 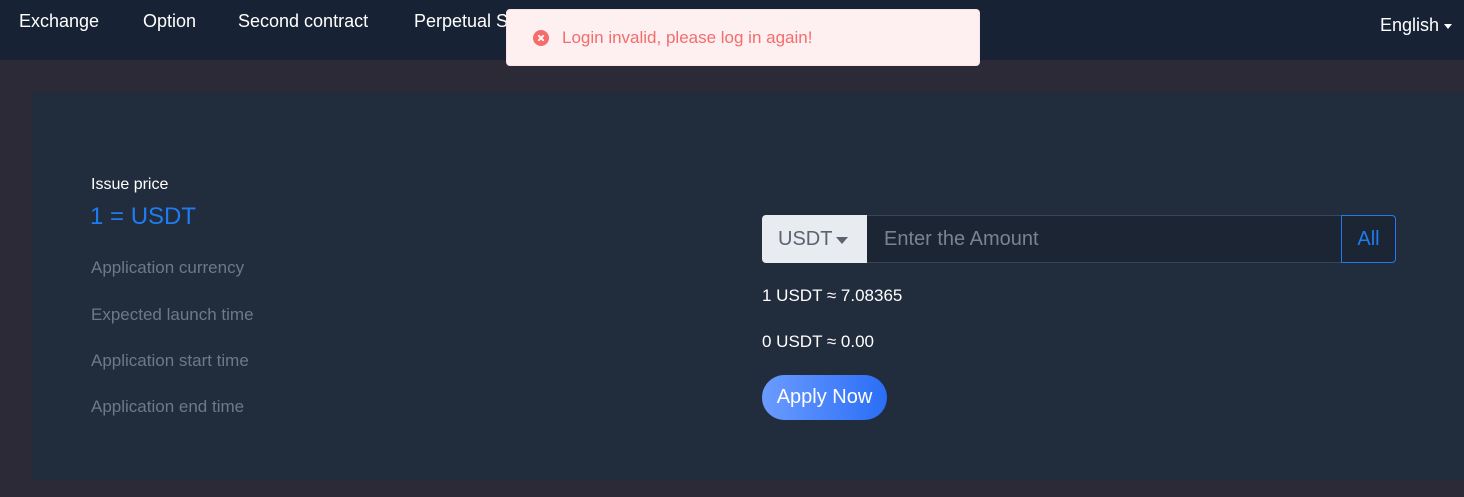 I want to click on amount-input, so click(x=1104, y=239).